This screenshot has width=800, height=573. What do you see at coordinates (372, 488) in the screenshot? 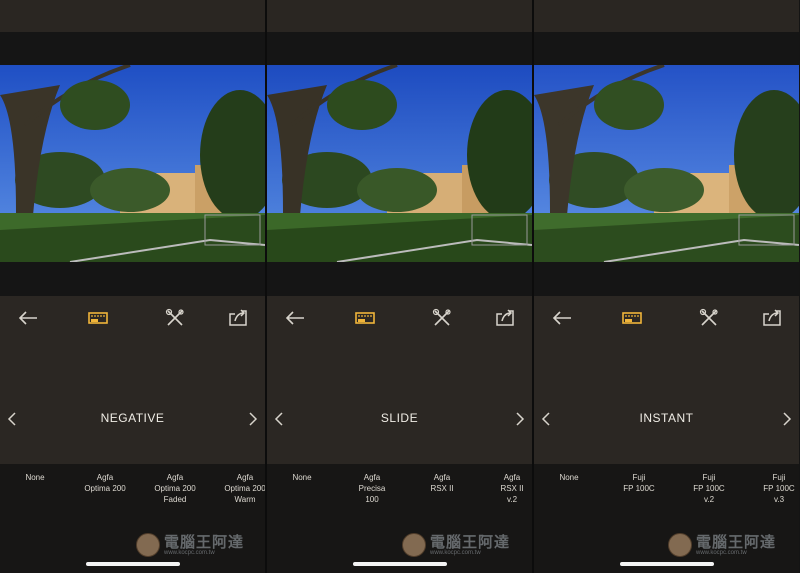
I see `filter-item: Agfa Precisa 100` at bounding box center [372, 488].